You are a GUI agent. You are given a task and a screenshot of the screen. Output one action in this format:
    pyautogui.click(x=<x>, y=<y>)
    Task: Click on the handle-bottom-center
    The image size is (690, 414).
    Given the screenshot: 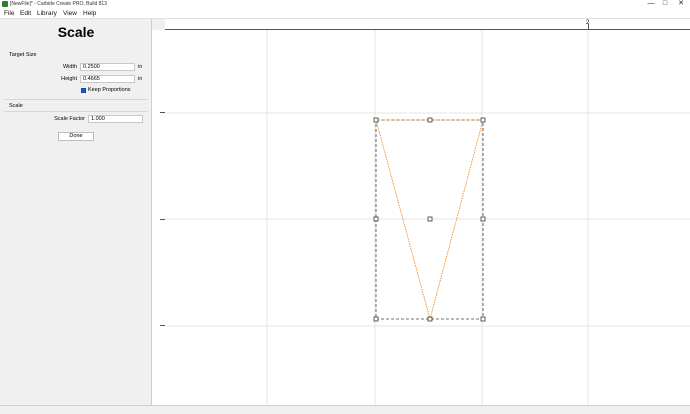 What is the action you would take?
    pyautogui.click(x=430, y=319)
    